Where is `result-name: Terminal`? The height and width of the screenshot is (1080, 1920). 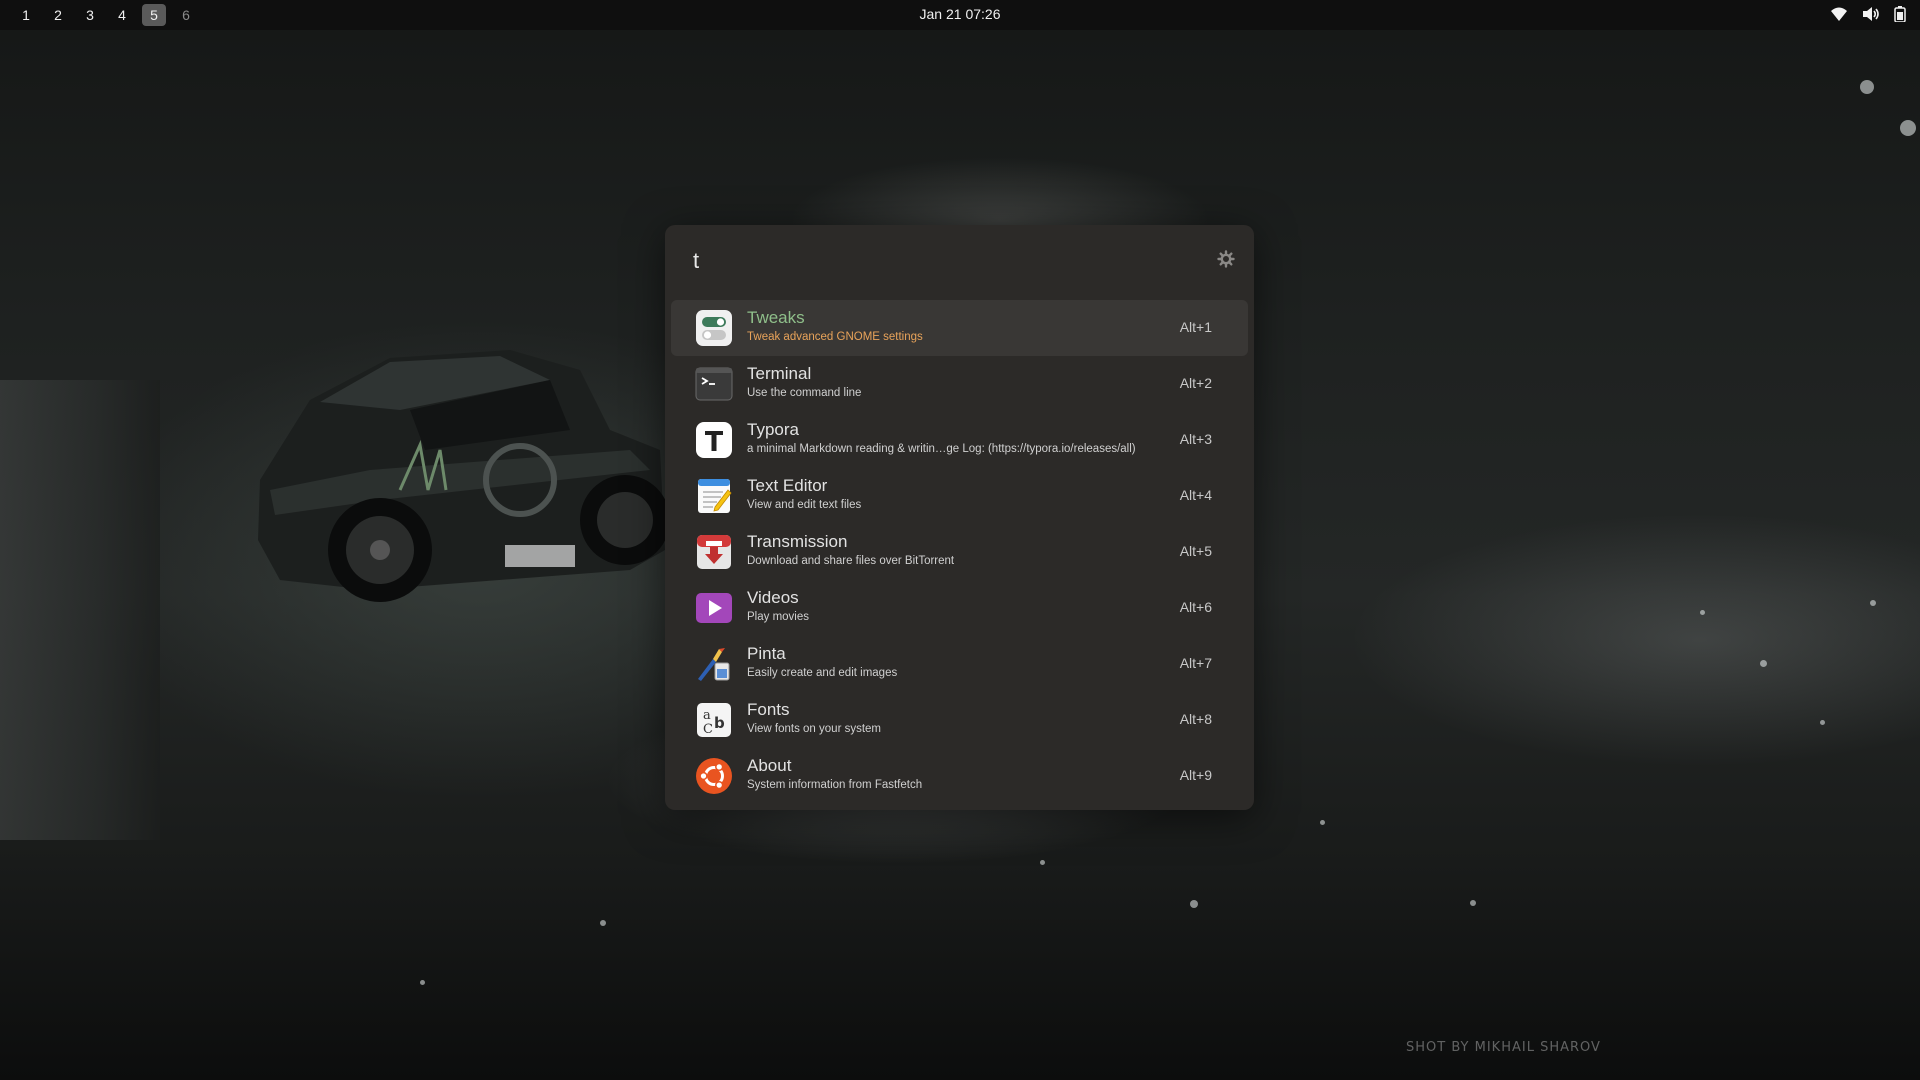 result-name: Terminal is located at coordinates (779, 373).